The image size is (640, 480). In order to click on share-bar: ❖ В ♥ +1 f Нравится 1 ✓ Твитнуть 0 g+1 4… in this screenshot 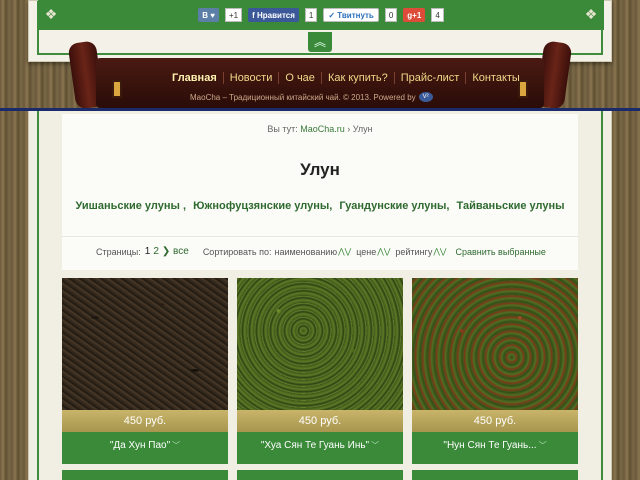, I will do `click(321, 15)`.